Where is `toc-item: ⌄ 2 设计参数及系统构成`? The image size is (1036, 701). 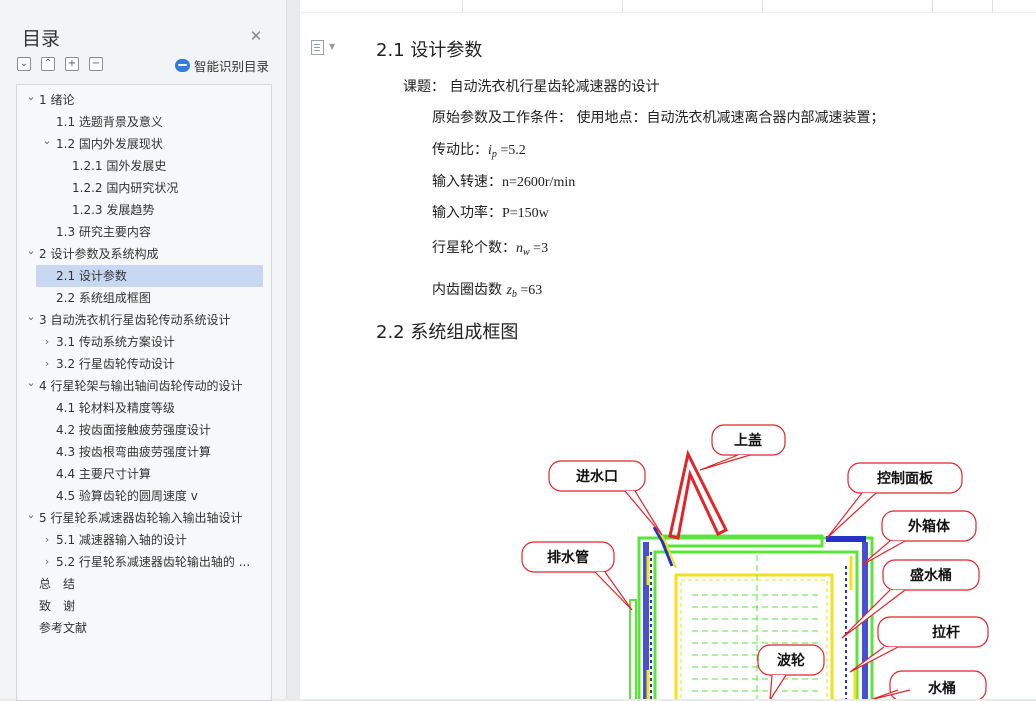 toc-item: ⌄ 2 设计参数及系统构成 is located at coordinates (143, 254).